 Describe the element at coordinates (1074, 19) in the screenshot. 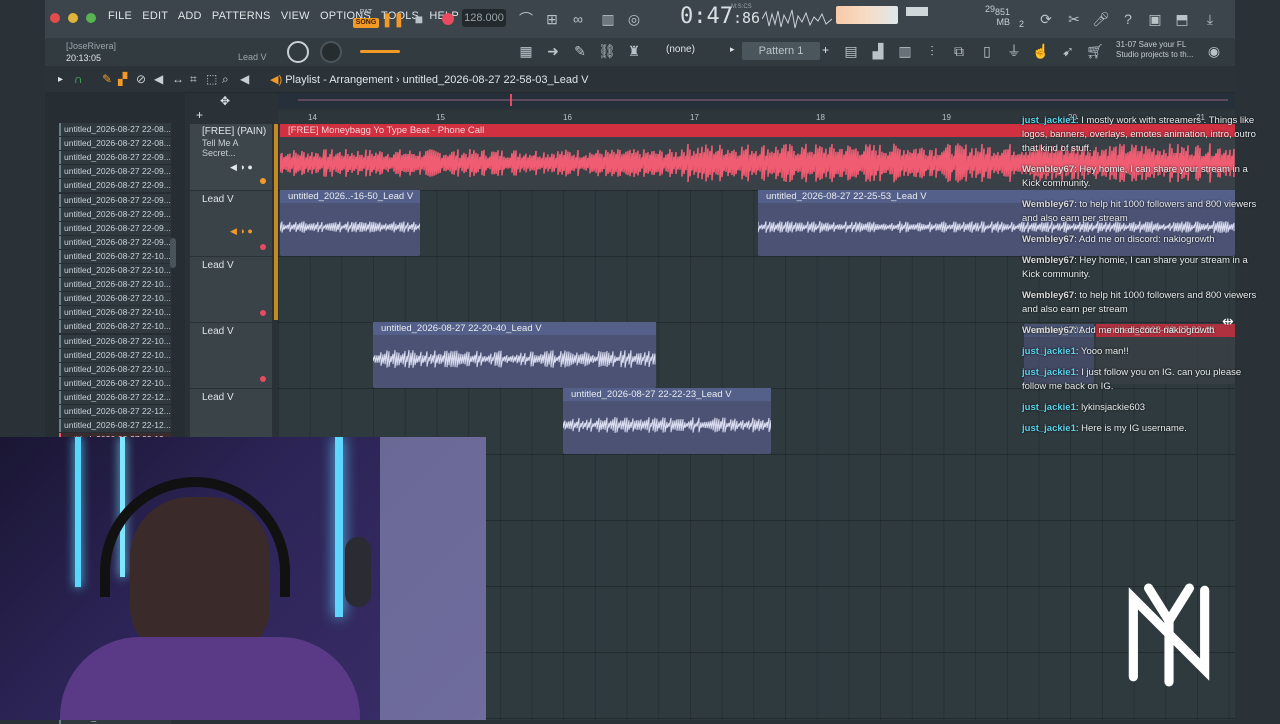

I see `tools-icon: ✂` at that location.